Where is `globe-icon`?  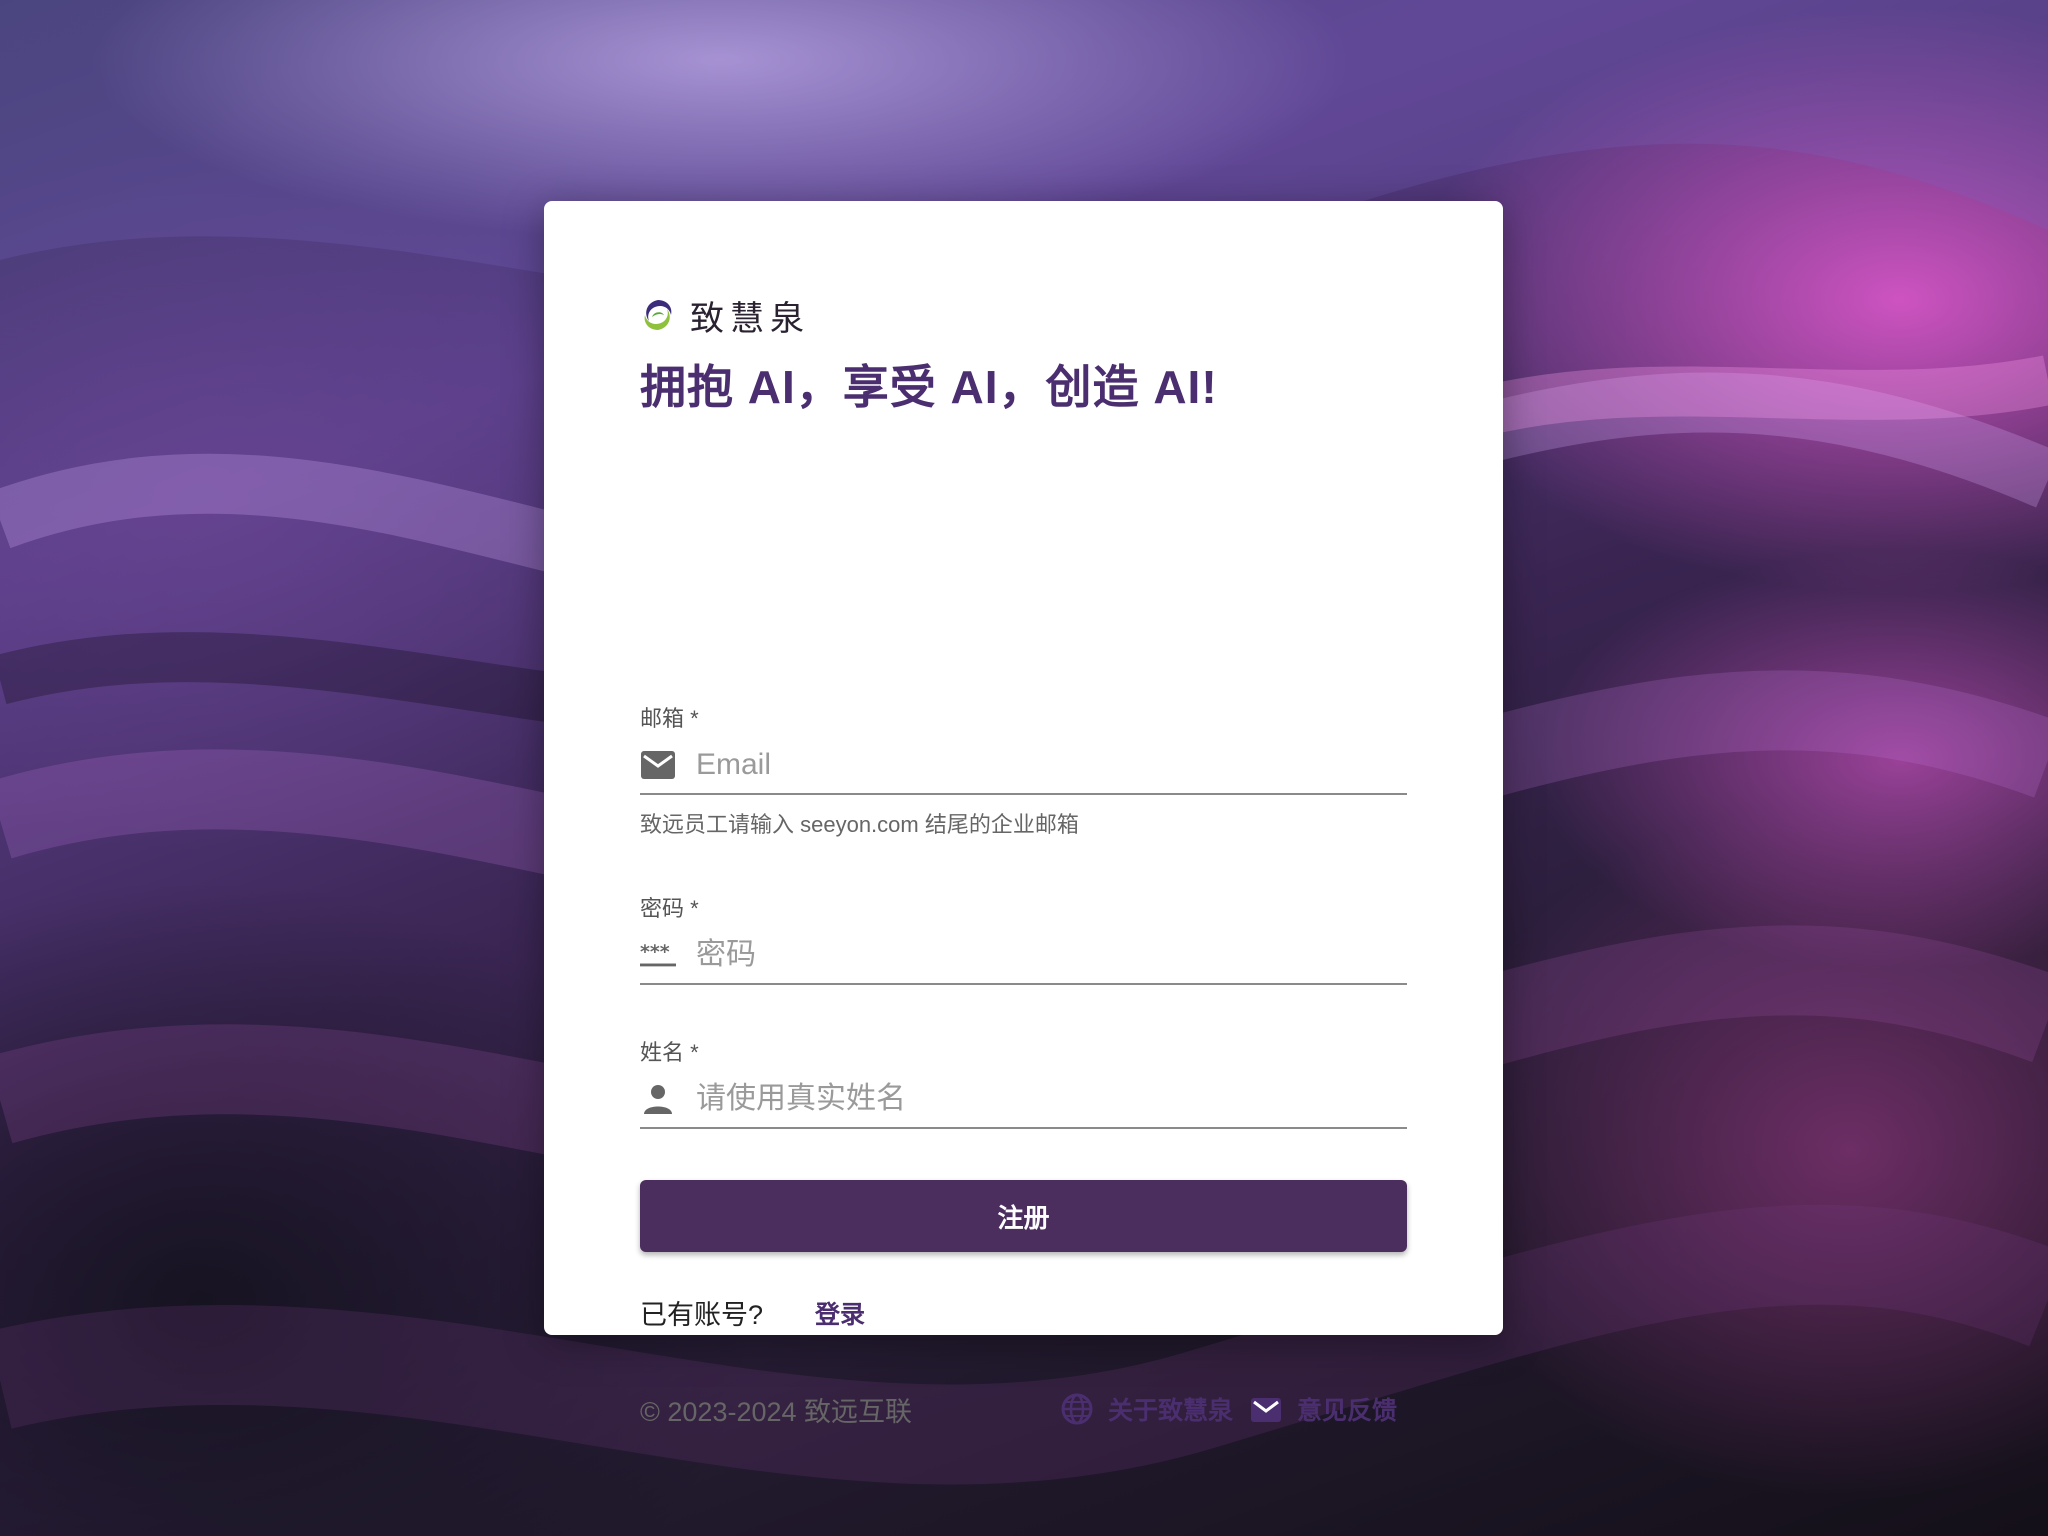 globe-icon is located at coordinates (1077, 1409).